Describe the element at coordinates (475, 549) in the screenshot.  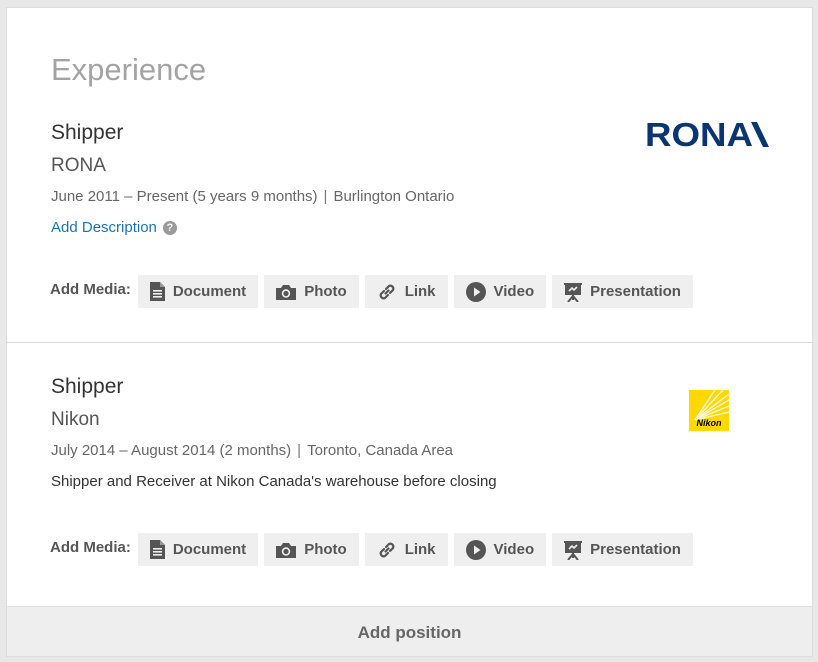
I see `play-icon` at that location.